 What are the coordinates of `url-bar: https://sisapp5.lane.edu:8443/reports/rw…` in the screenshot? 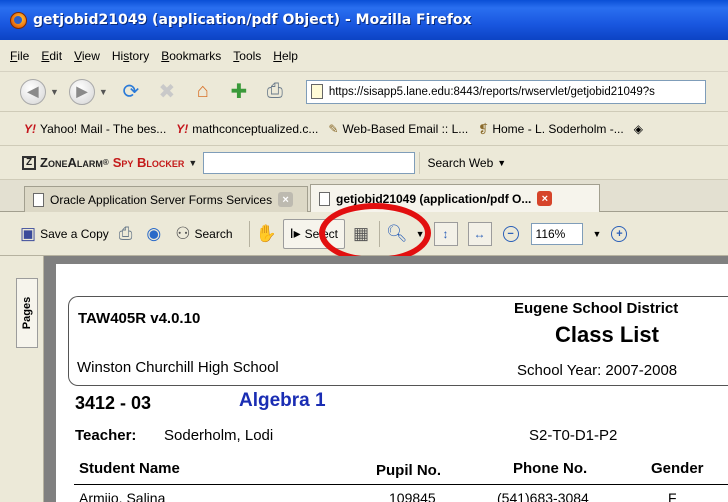 It's located at (505, 91).